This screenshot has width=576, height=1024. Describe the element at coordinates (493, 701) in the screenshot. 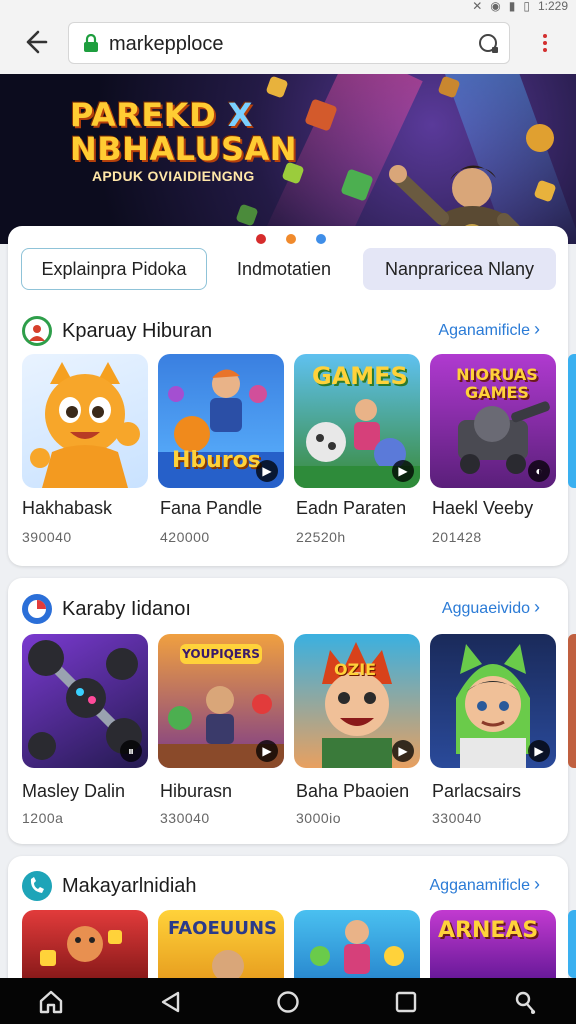

I see `app-tile: ▶` at that location.